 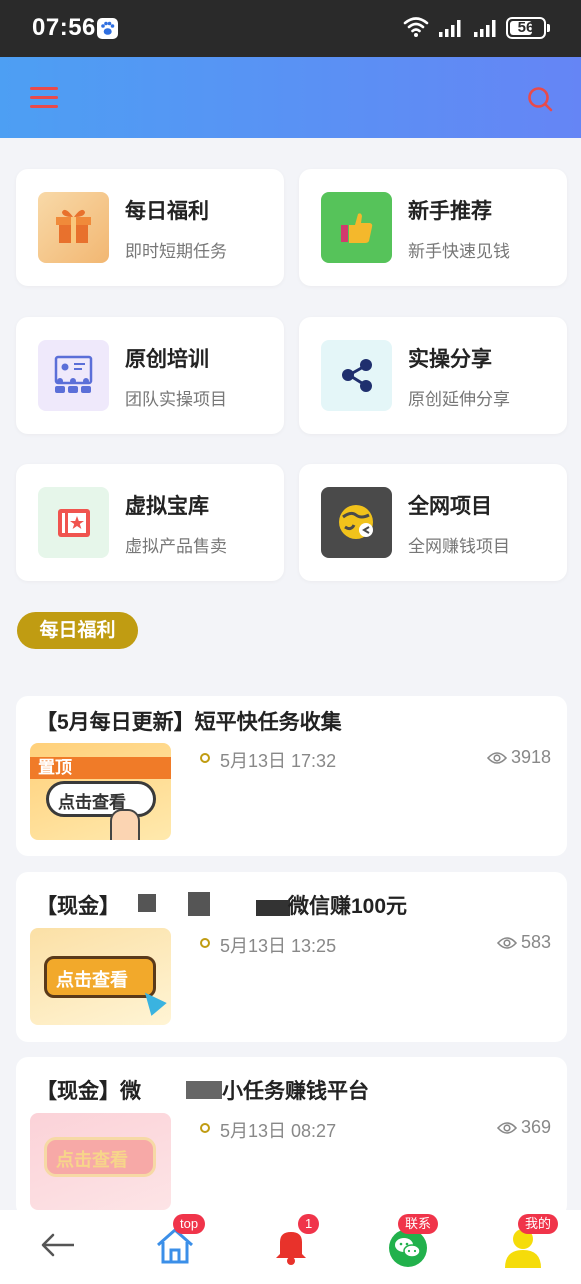 I want to click on article-view-count: 369, so click(x=535, y=1127).